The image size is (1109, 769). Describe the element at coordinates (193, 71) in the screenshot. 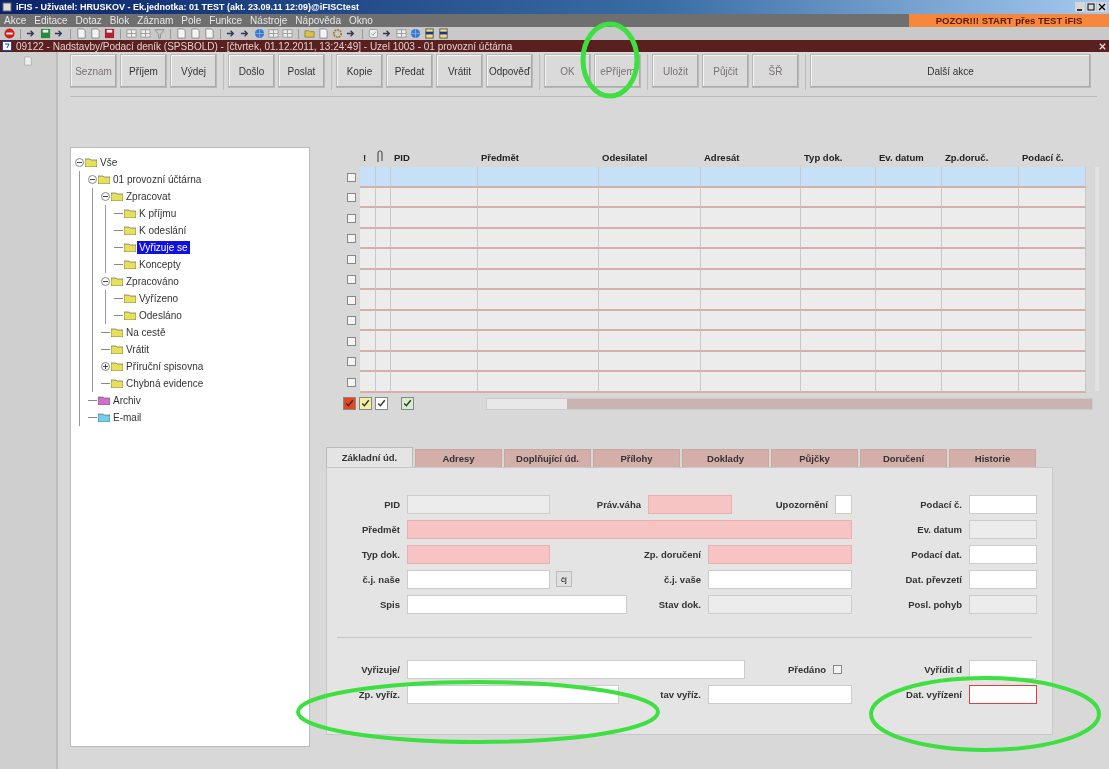

I see `action-button: Výdej` at that location.